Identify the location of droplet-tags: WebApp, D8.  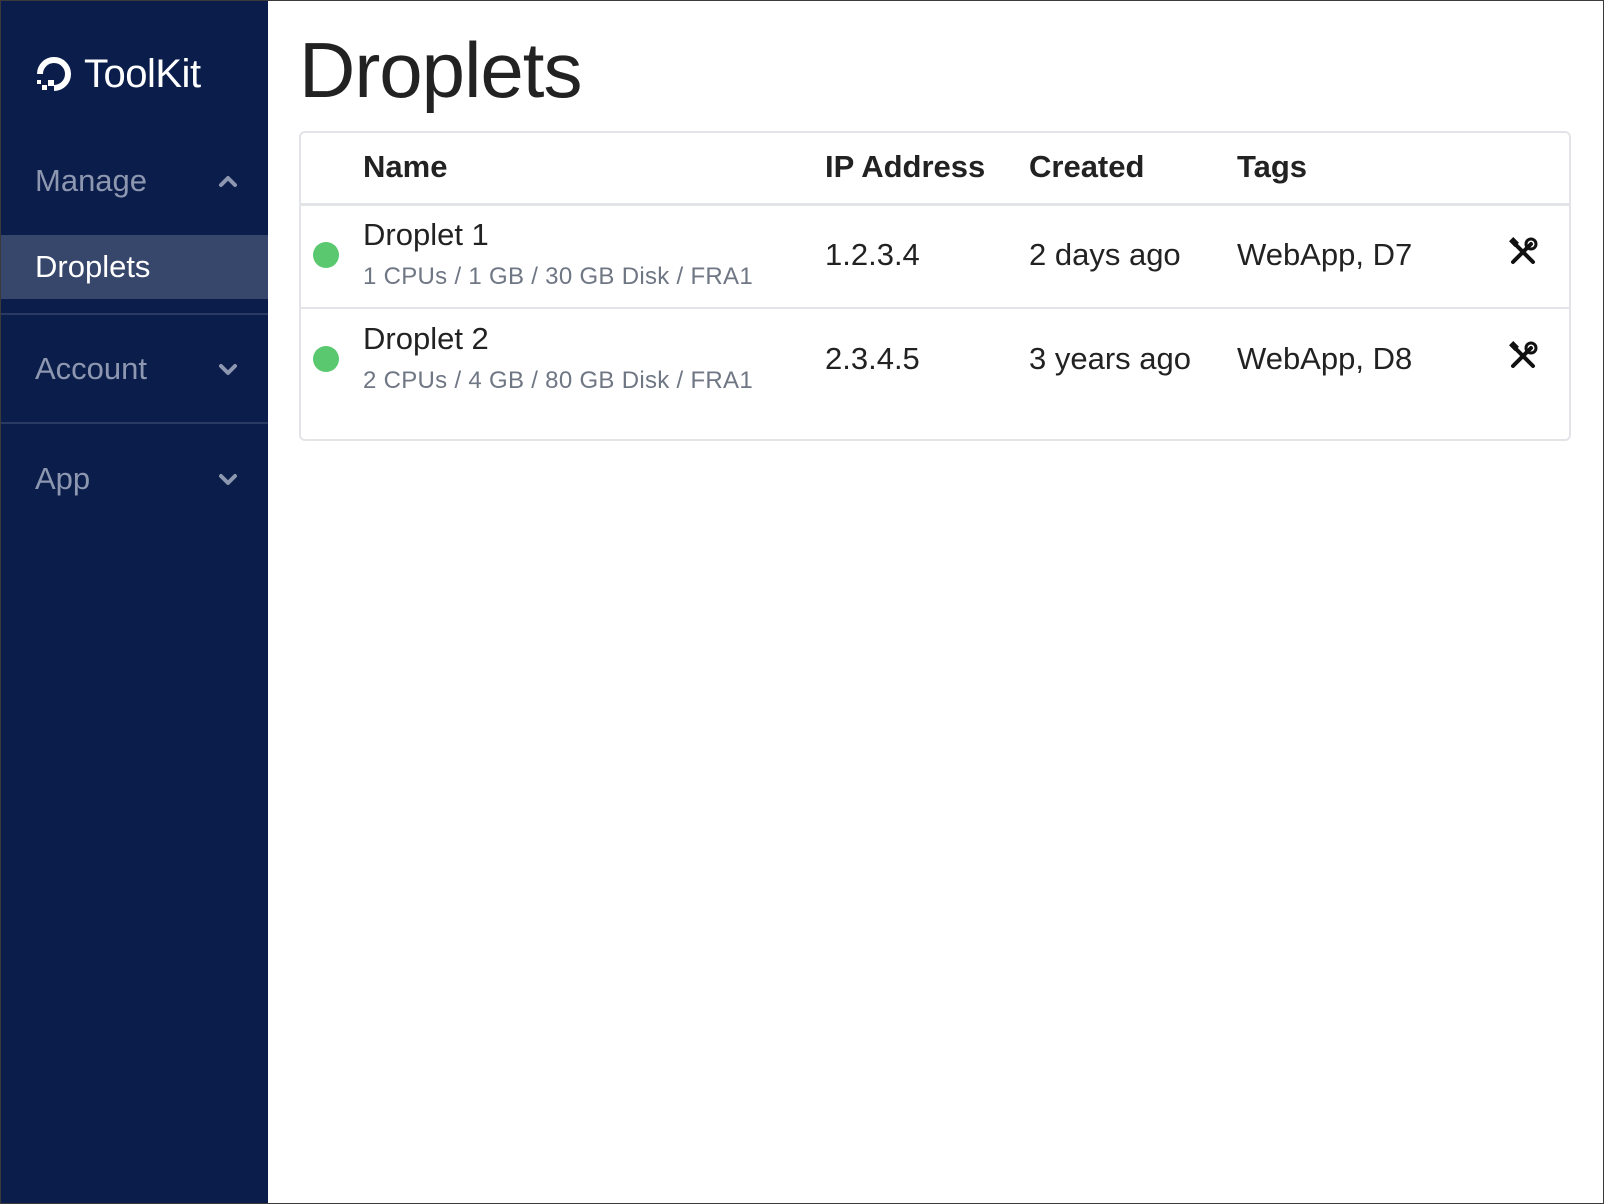
(1325, 358).